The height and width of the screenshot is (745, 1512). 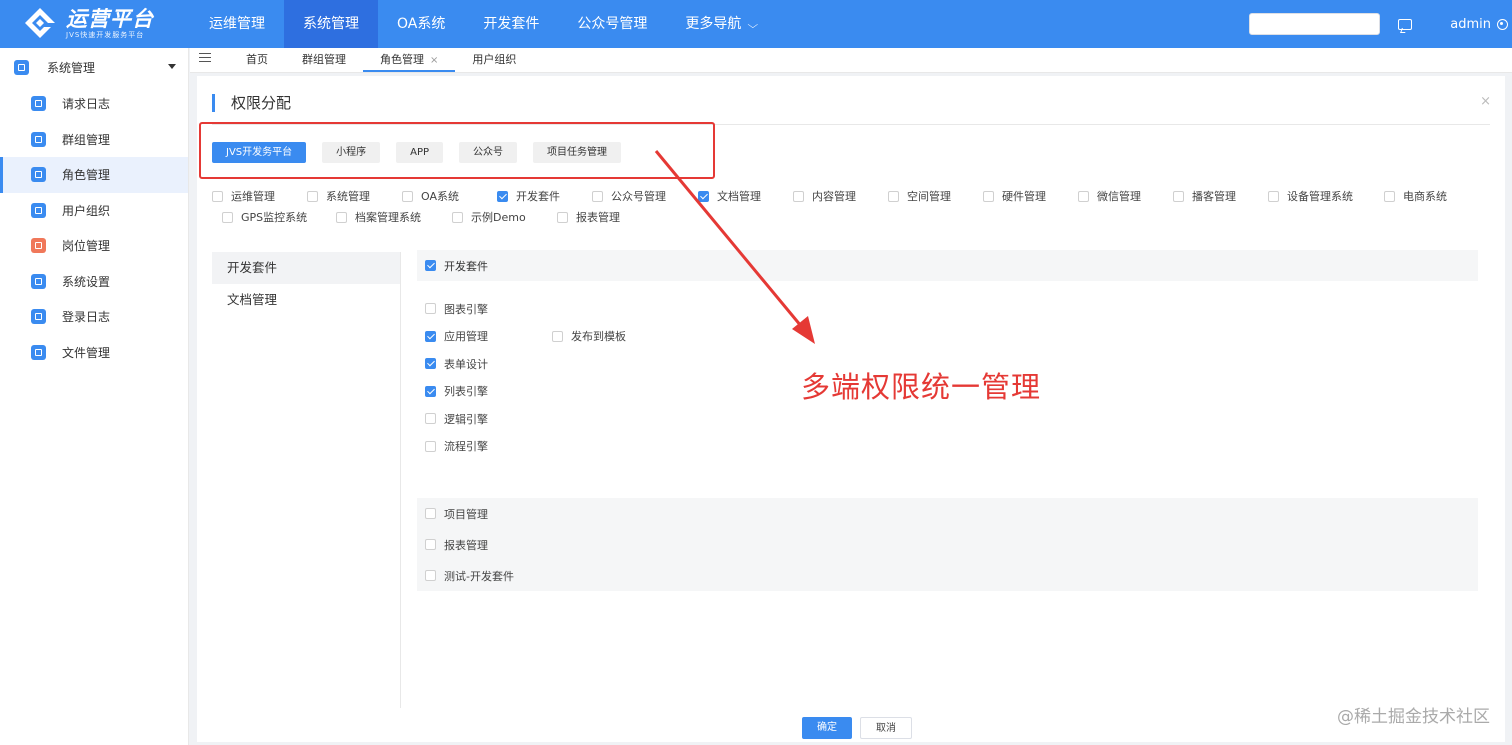 I want to click on permission-sub-item: 发布到模板, so click(x=589, y=336).